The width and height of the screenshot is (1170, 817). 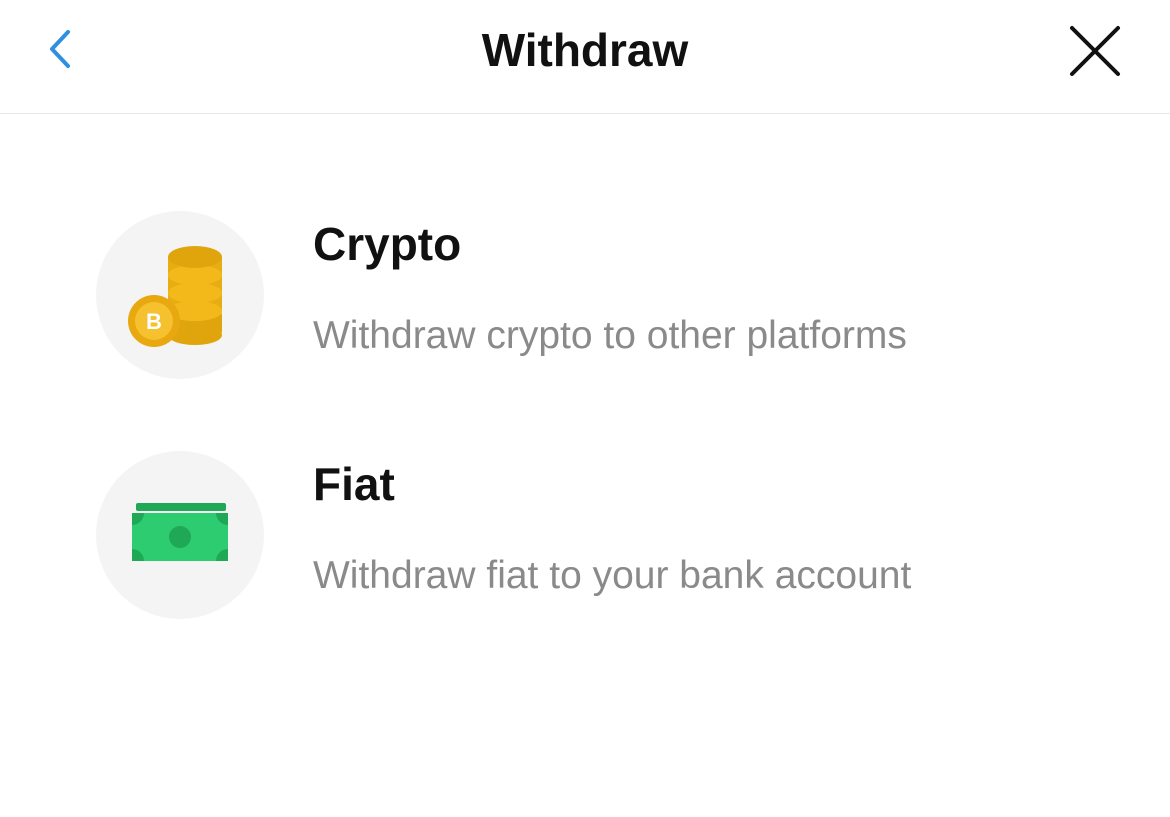 I want to click on fiat-icon-circle, so click(x=180, y=535).